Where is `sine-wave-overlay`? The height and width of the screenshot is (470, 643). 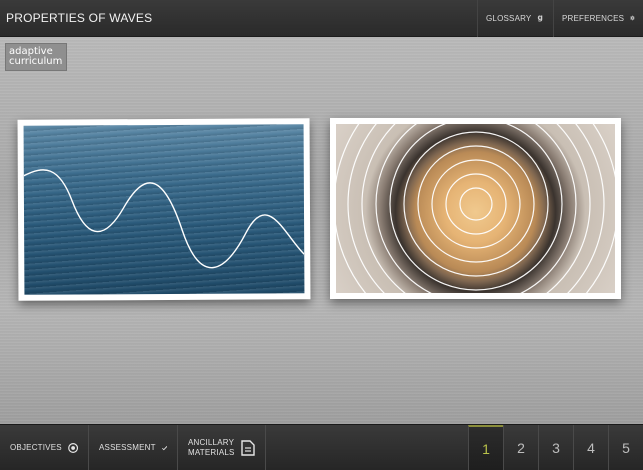 sine-wave-overlay is located at coordinates (164, 219).